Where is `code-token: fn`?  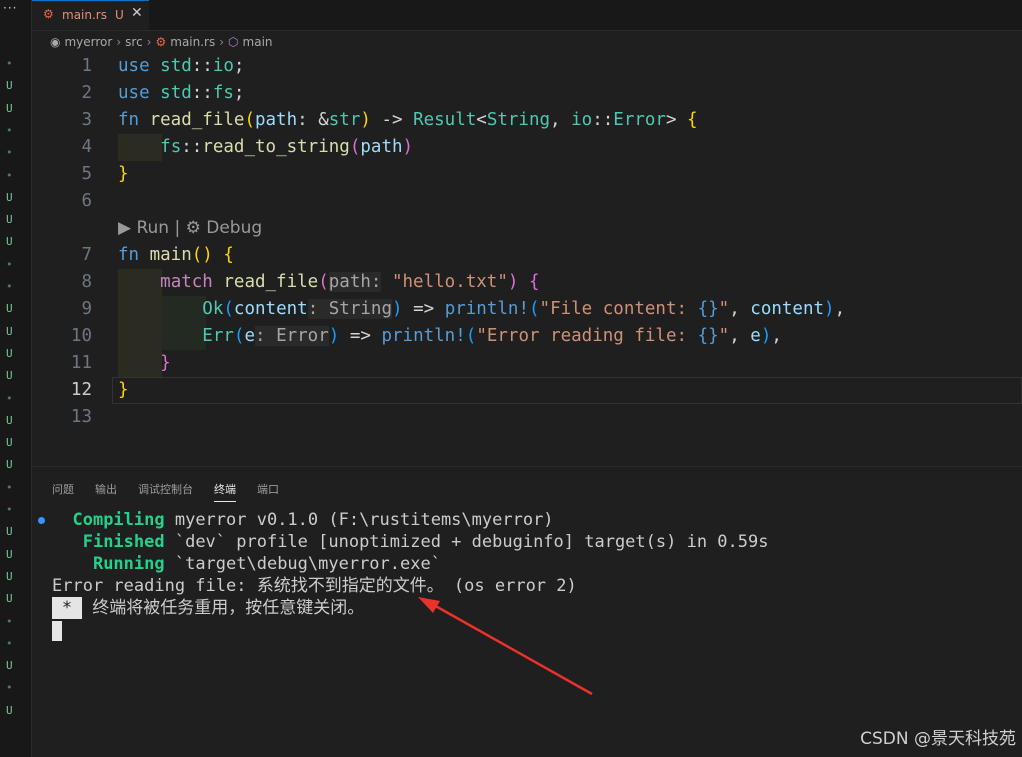 code-token: fn is located at coordinates (134, 255).